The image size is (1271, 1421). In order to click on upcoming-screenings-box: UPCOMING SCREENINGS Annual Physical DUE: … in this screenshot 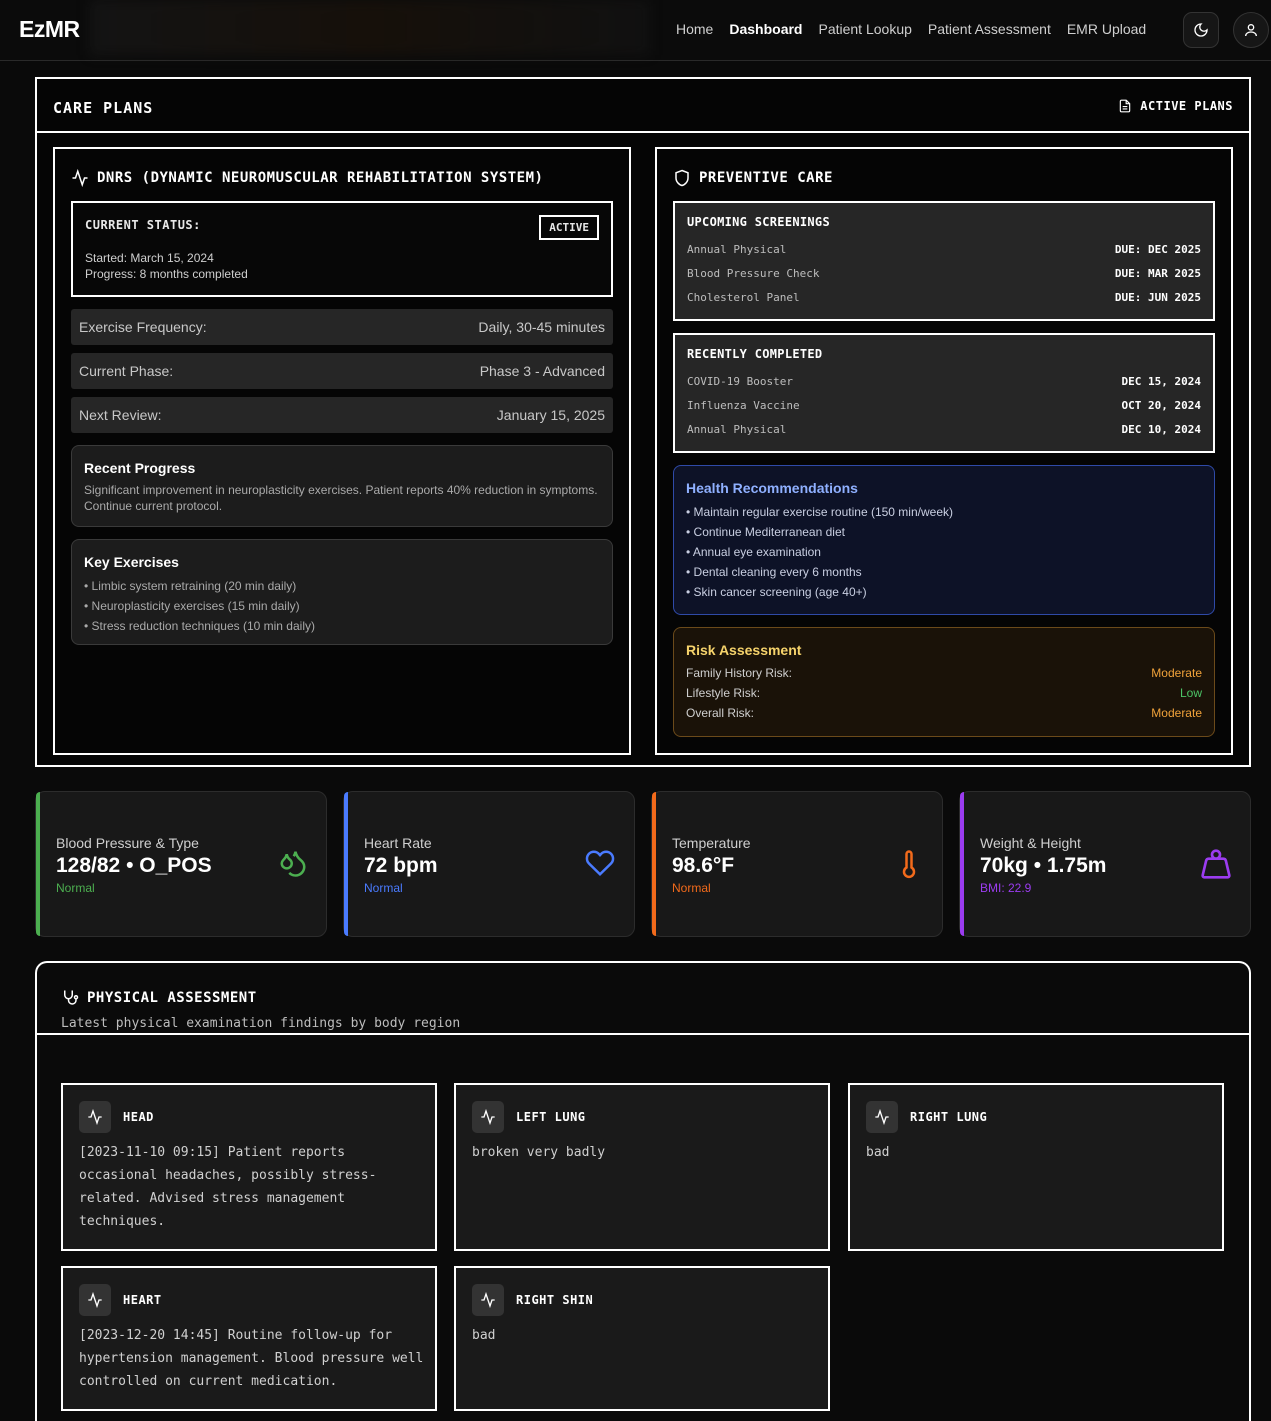, I will do `click(944, 261)`.